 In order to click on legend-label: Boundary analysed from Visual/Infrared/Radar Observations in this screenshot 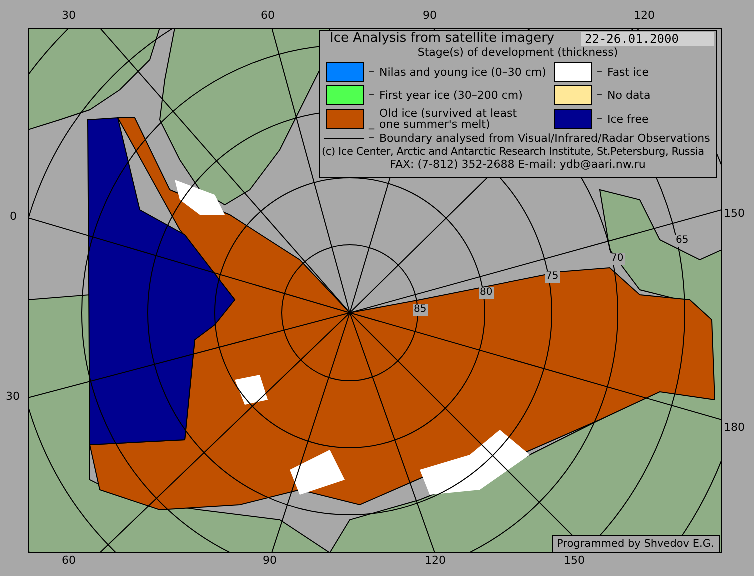, I will do `click(545, 138)`.